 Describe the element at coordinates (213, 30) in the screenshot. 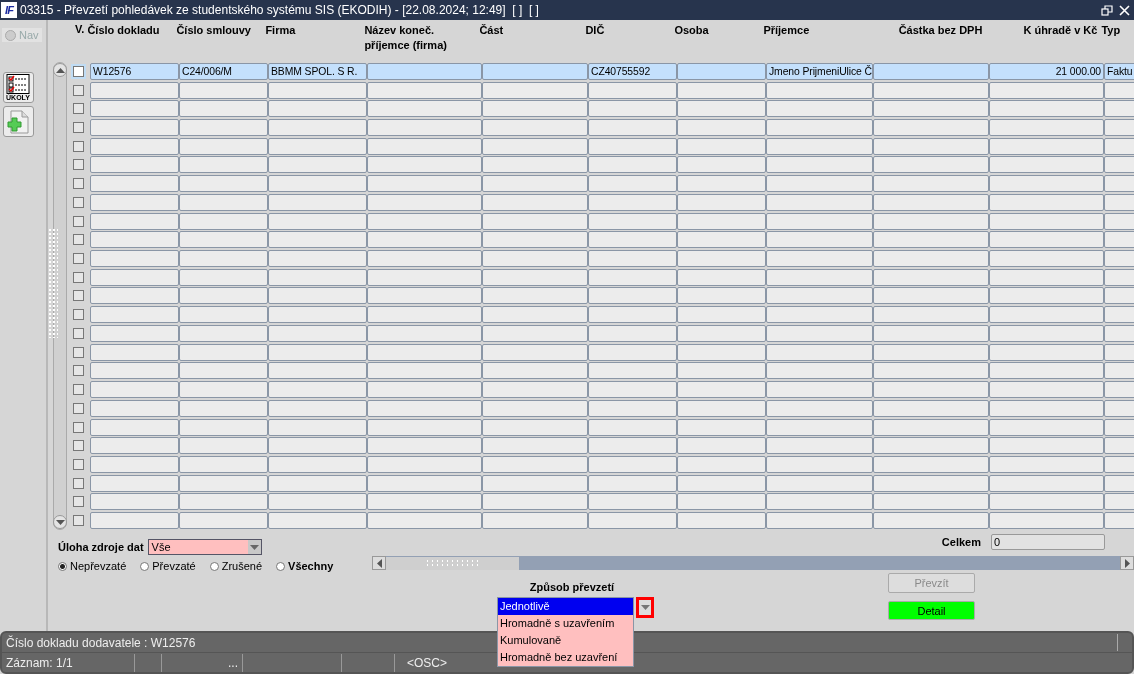

I see `column-header: Číslo smlouvy` at that location.